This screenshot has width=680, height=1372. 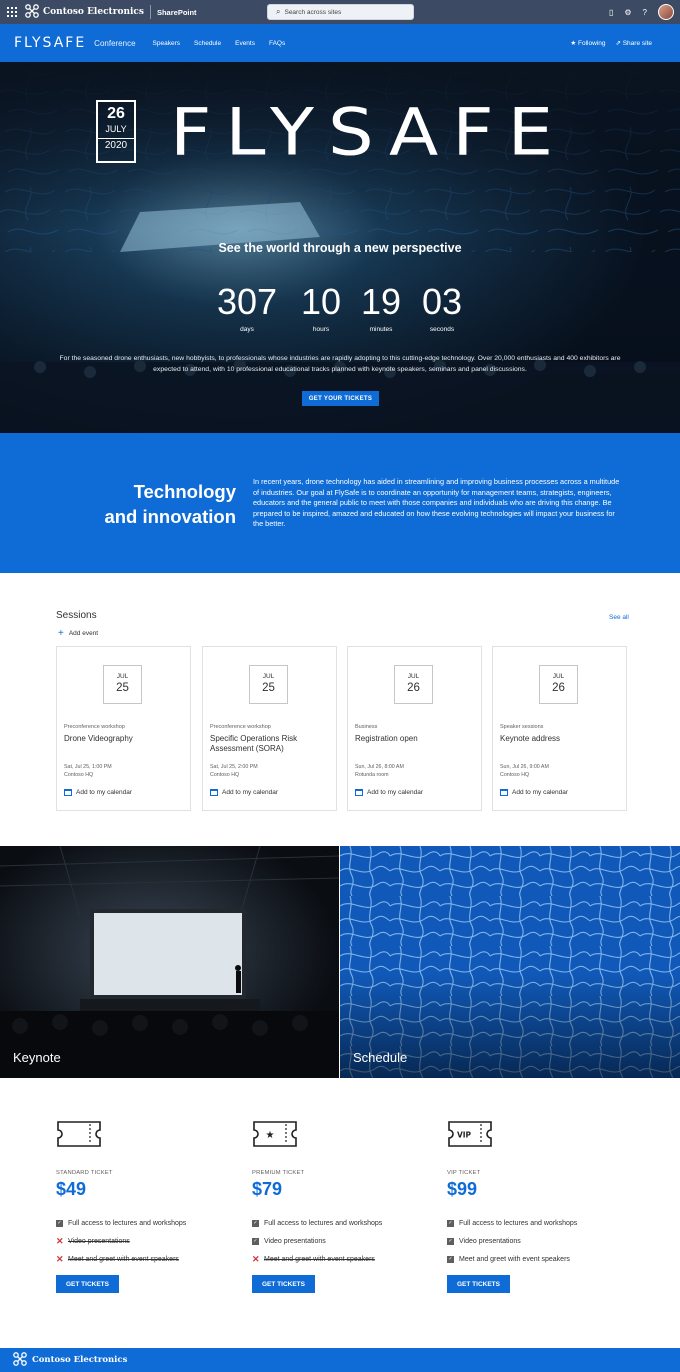 I want to click on app-name: SharePoint, so click(x=177, y=12).